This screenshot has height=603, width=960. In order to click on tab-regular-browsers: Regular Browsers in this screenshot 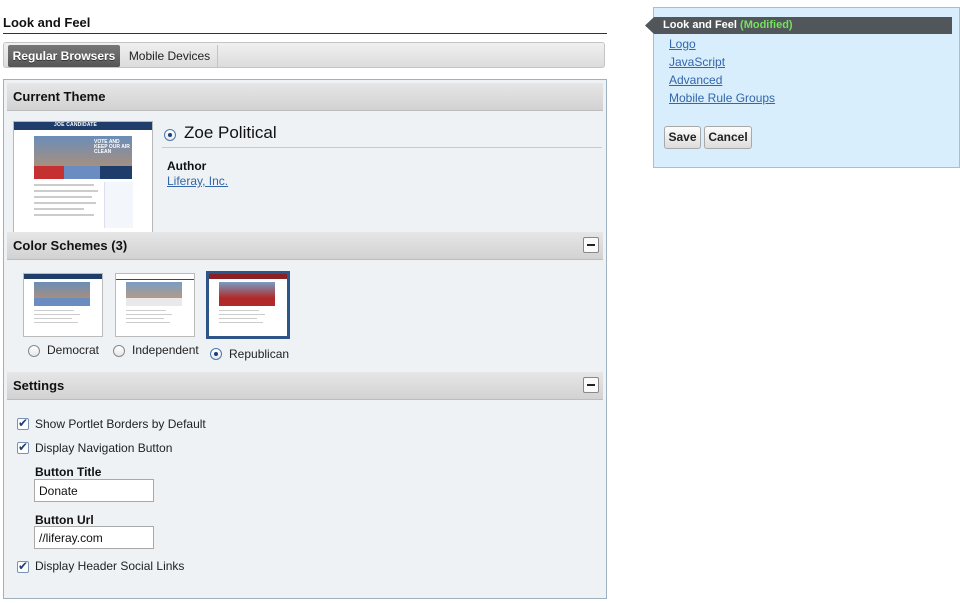, I will do `click(64, 56)`.